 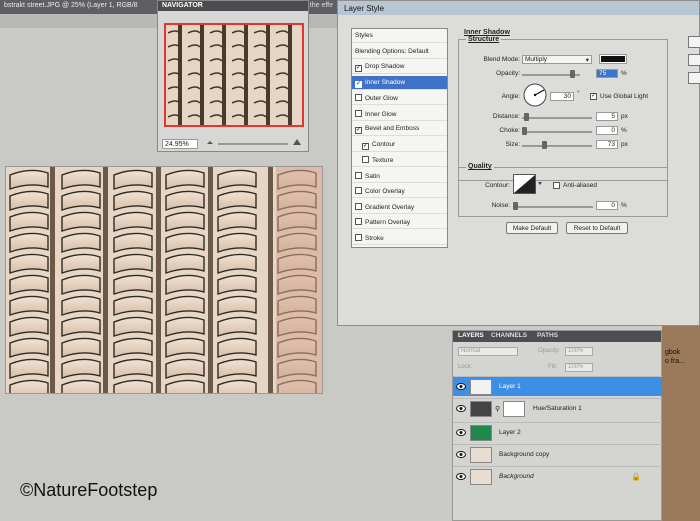 What do you see at coordinates (526, 117) in the screenshot?
I see `distance-slider-knob` at bounding box center [526, 117].